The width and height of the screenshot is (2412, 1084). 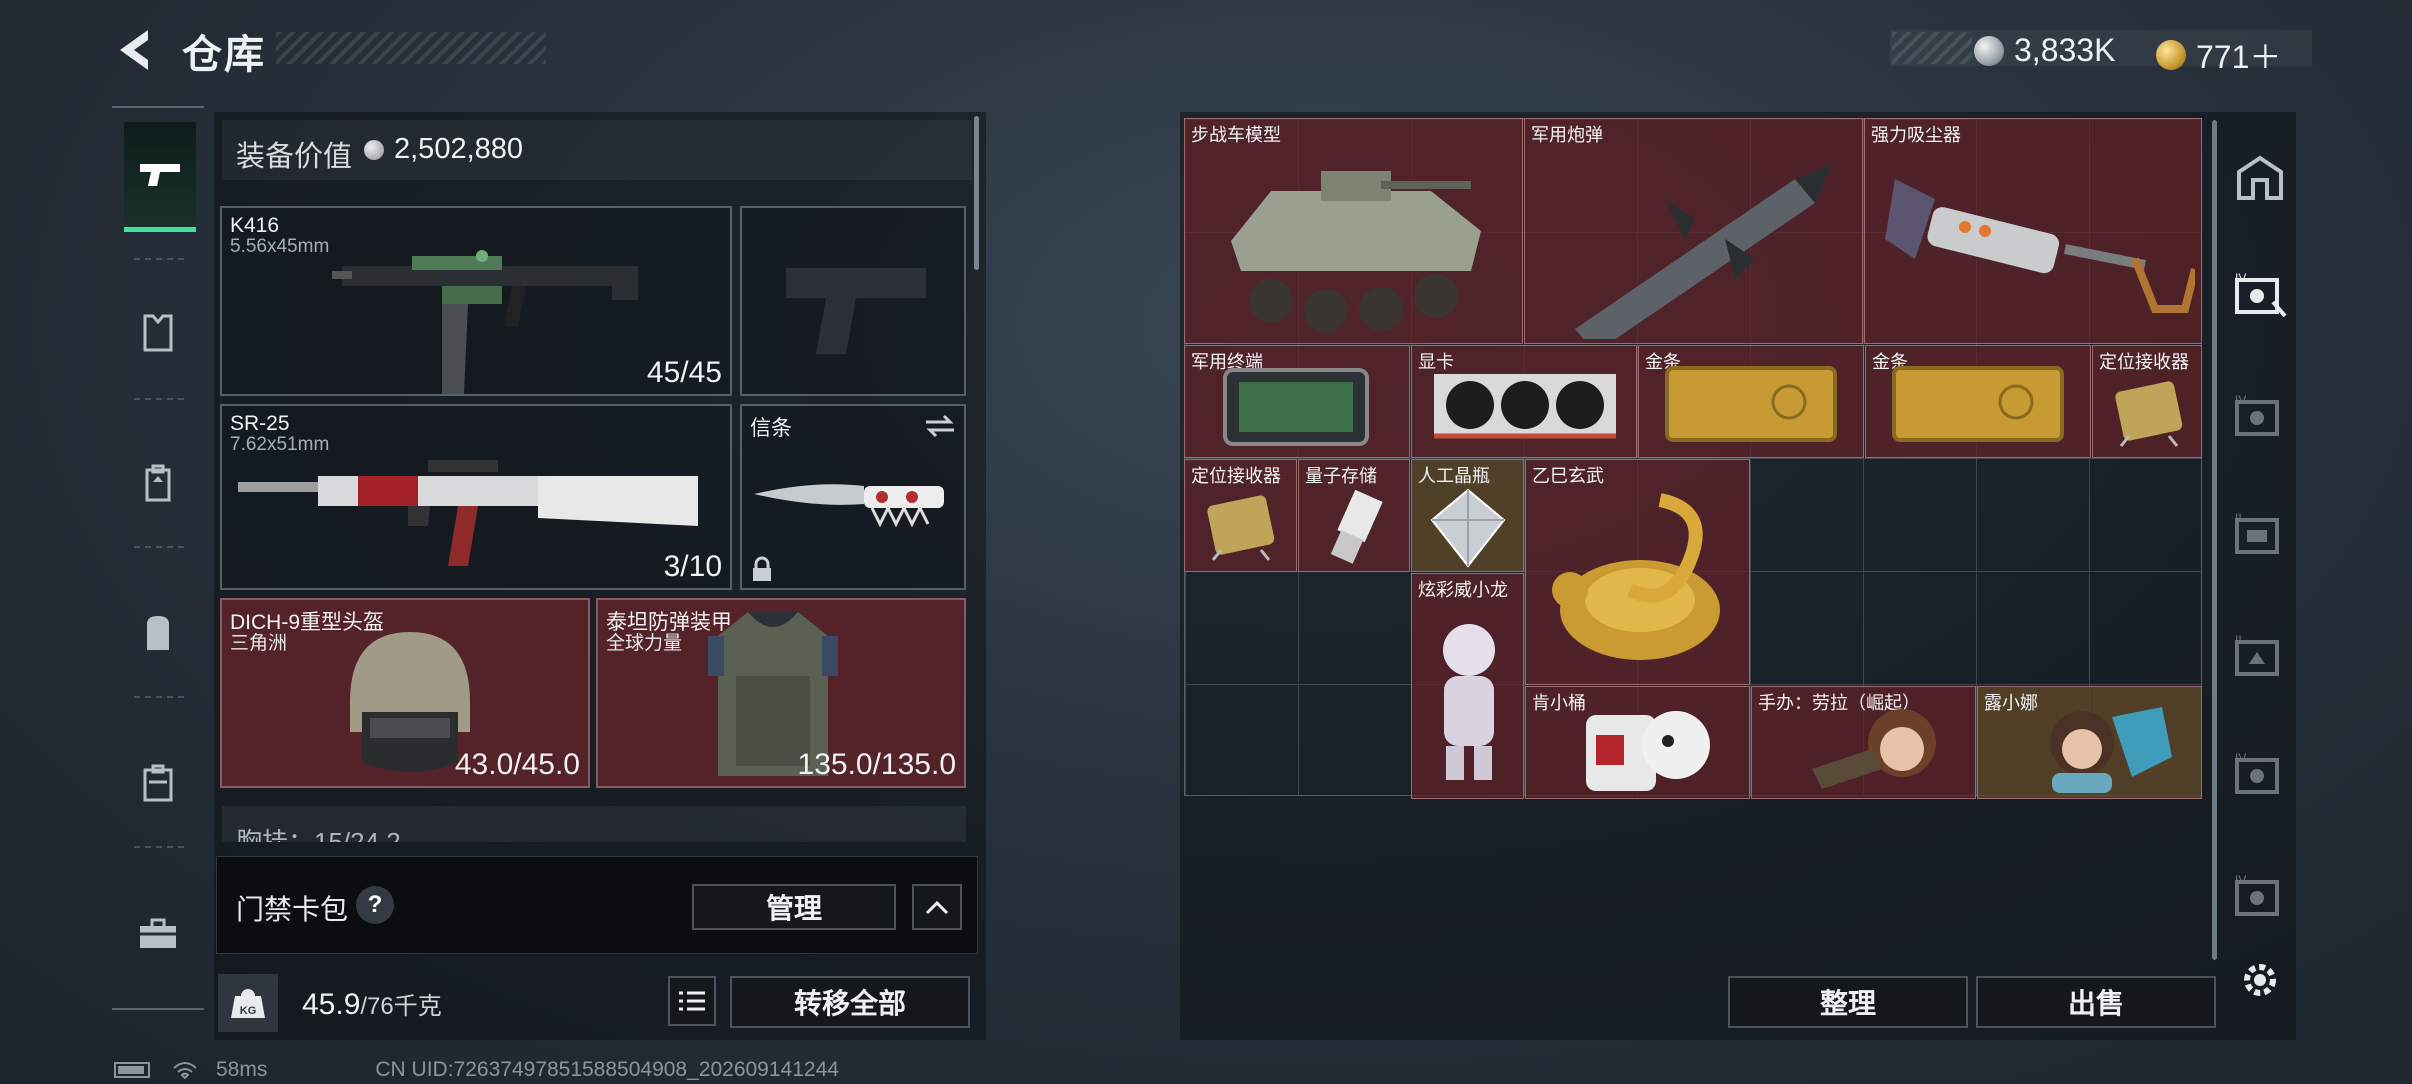 What do you see at coordinates (255, 225) in the screenshot?
I see `primary-weapon-name: K416` at bounding box center [255, 225].